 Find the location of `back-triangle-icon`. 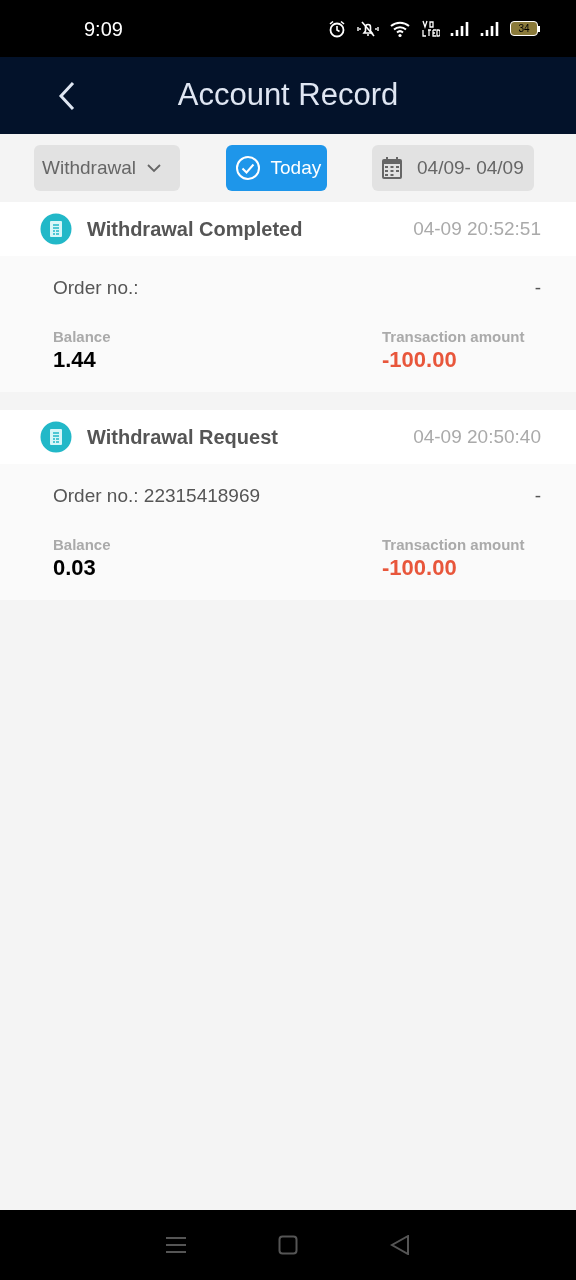

back-triangle-icon is located at coordinates (400, 1245).